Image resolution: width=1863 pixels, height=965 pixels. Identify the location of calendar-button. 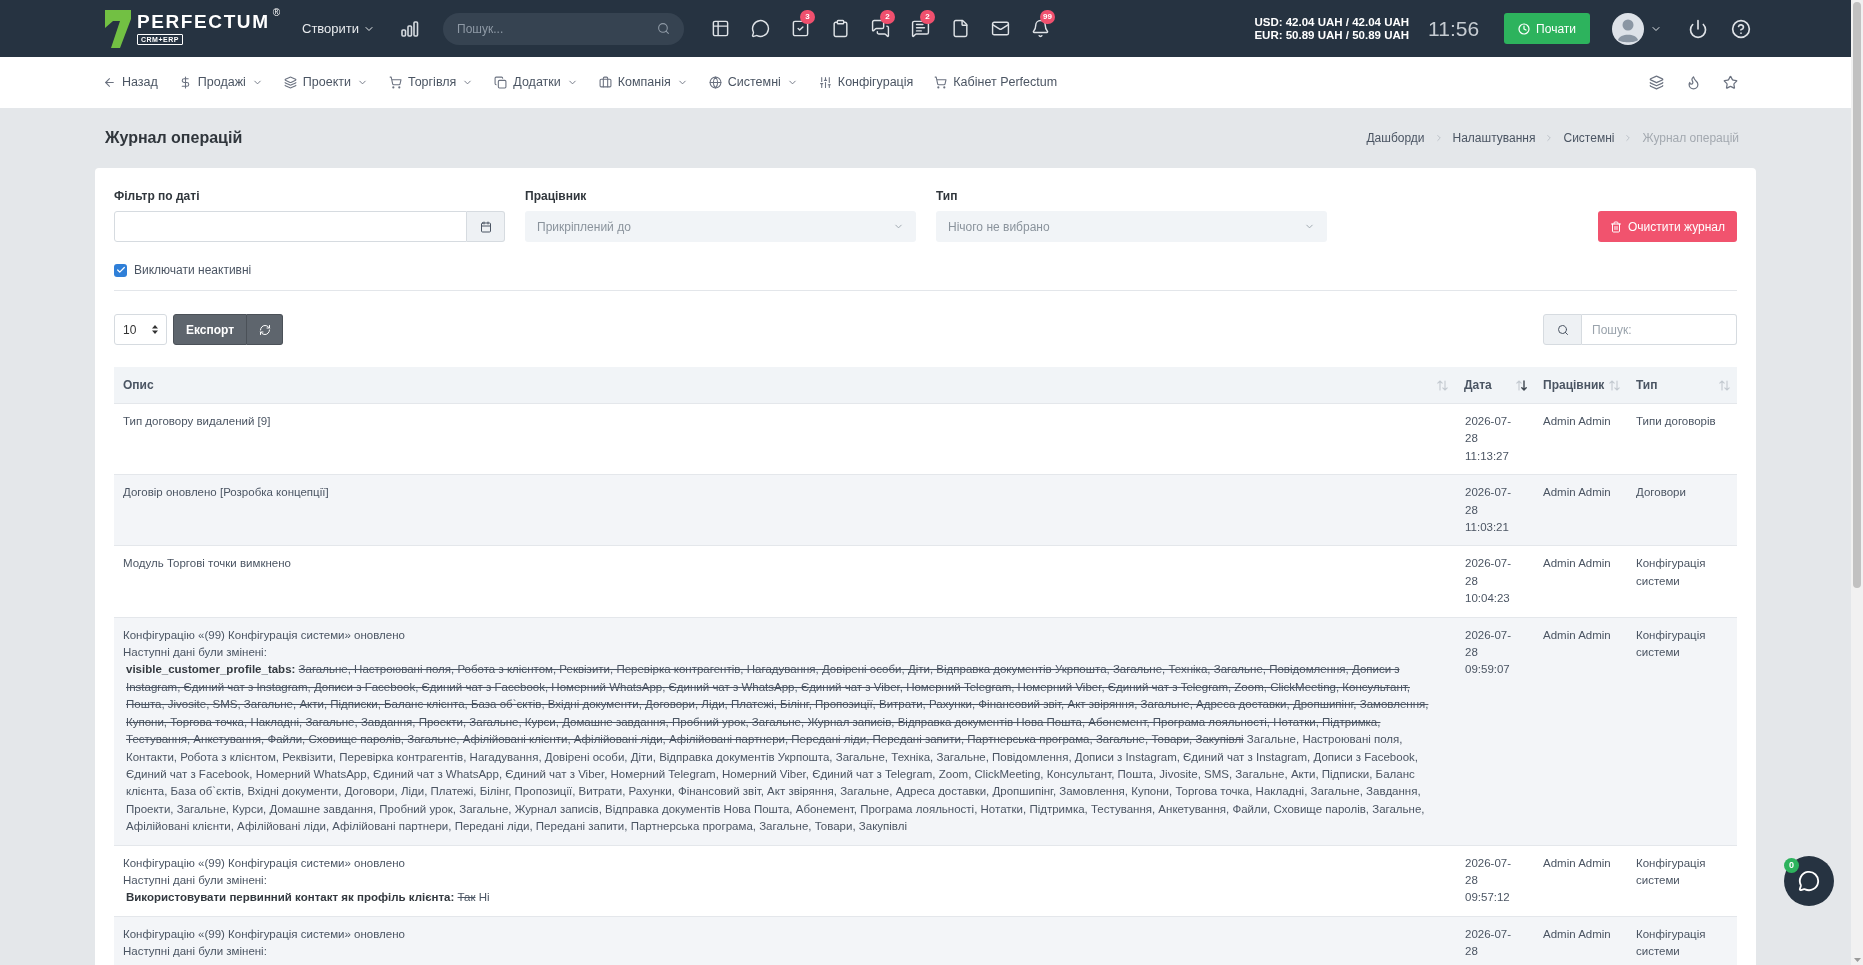
(486, 226).